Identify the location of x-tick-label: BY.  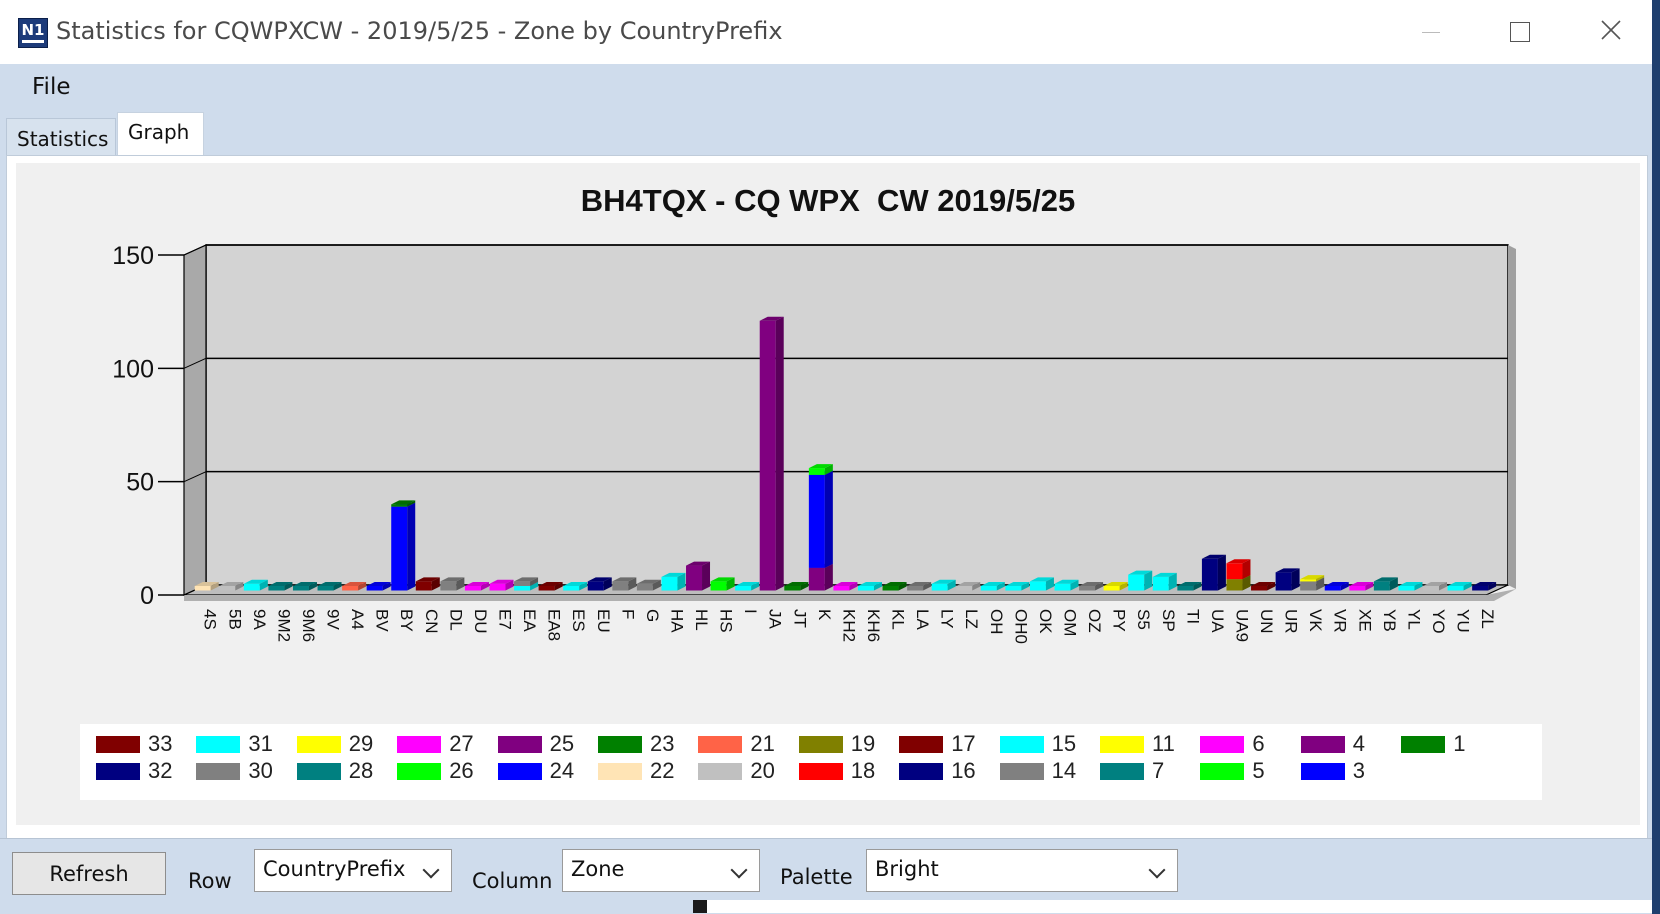
(406, 620).